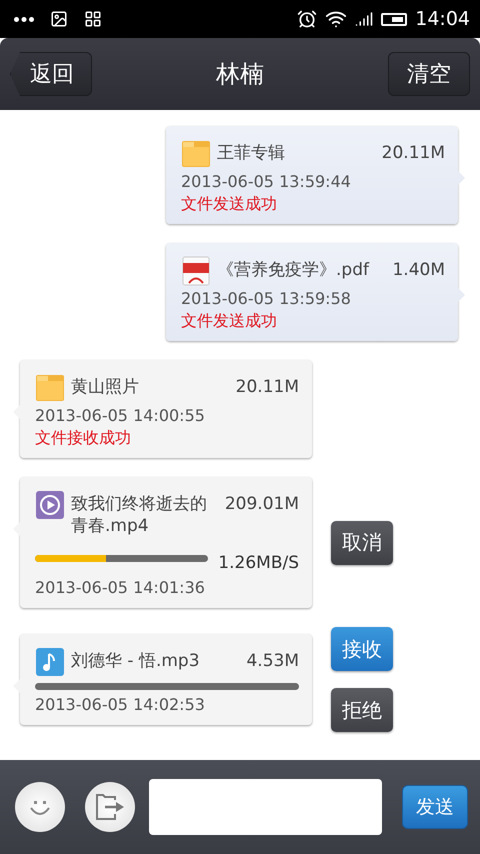 Image resolution: width=480 pixels, height=854 pixels. Describe the element at coordinates (261, 504) in the screenshot. I see `file-size: 209.01M` at that location.